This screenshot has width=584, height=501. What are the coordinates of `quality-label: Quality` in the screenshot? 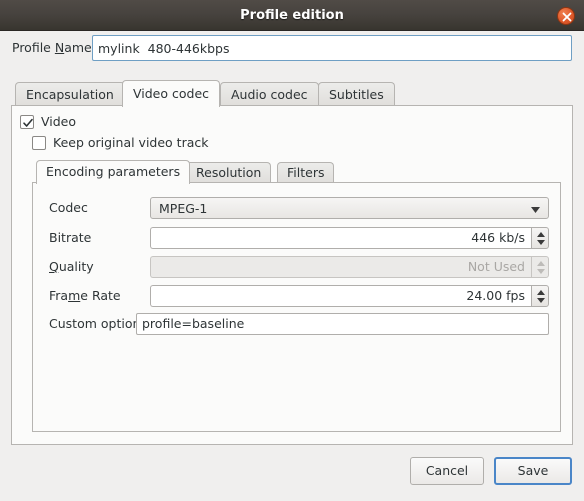 It's located at (71, 266).